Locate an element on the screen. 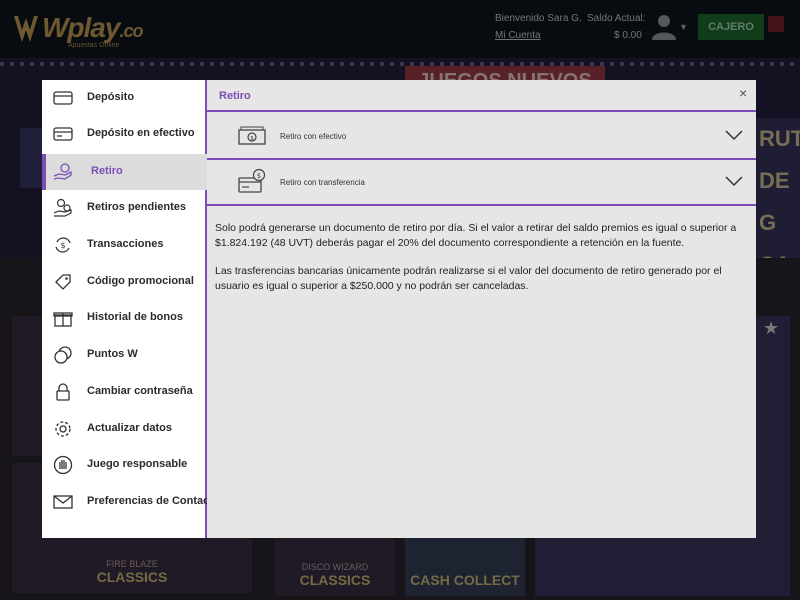 This screenshot has width=800, height=600. option-retiro-transferencia: $ Retiro con transferencia is located at coordinates (481, 183).